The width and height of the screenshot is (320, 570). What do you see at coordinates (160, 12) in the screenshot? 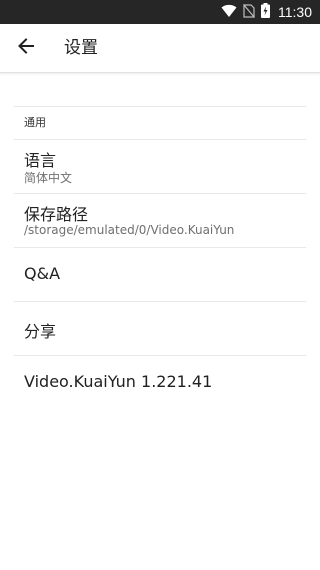
I see `status-bar: 11:30` at bounding box center [160, 12].